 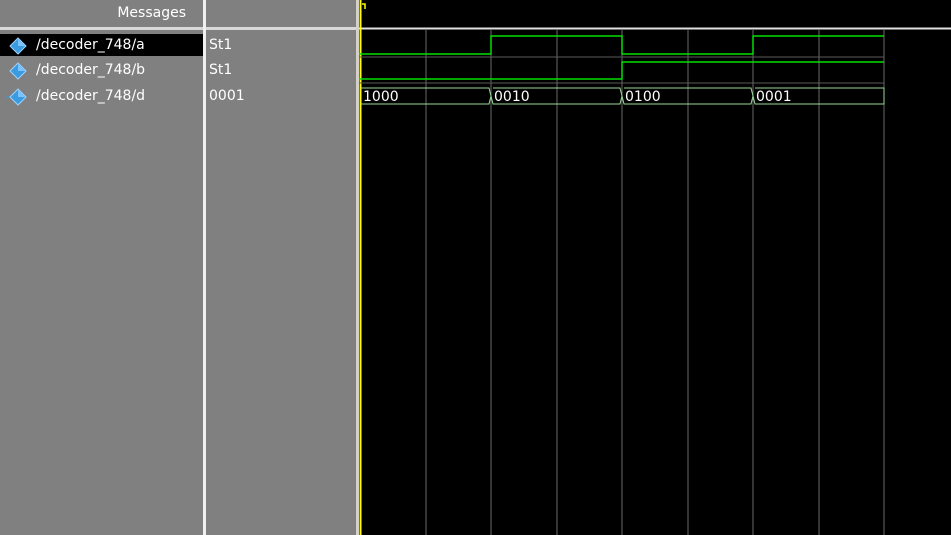 I want to click on waveform-b, so click(x=621, y=70).